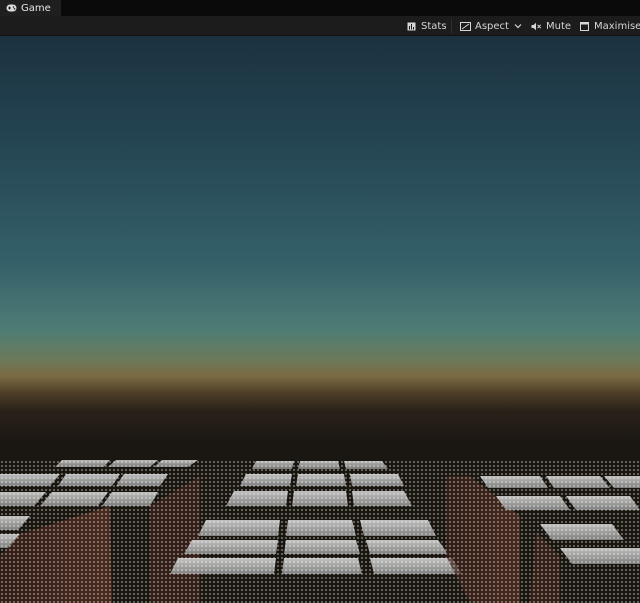  What do you see at coordinates (559, 26) in the screenshot?
I see `mute-label: Mute` at bounding box center [559, 26].